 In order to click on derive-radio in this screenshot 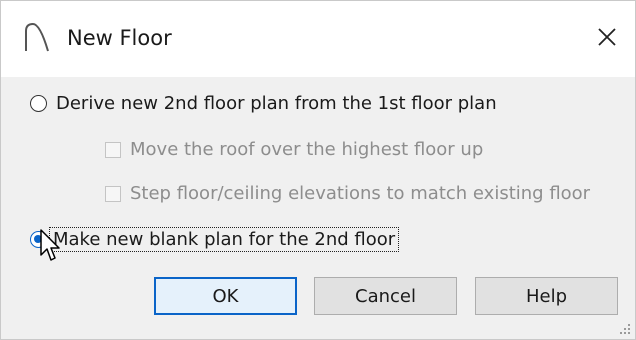, I will do `click(38, 103)`.